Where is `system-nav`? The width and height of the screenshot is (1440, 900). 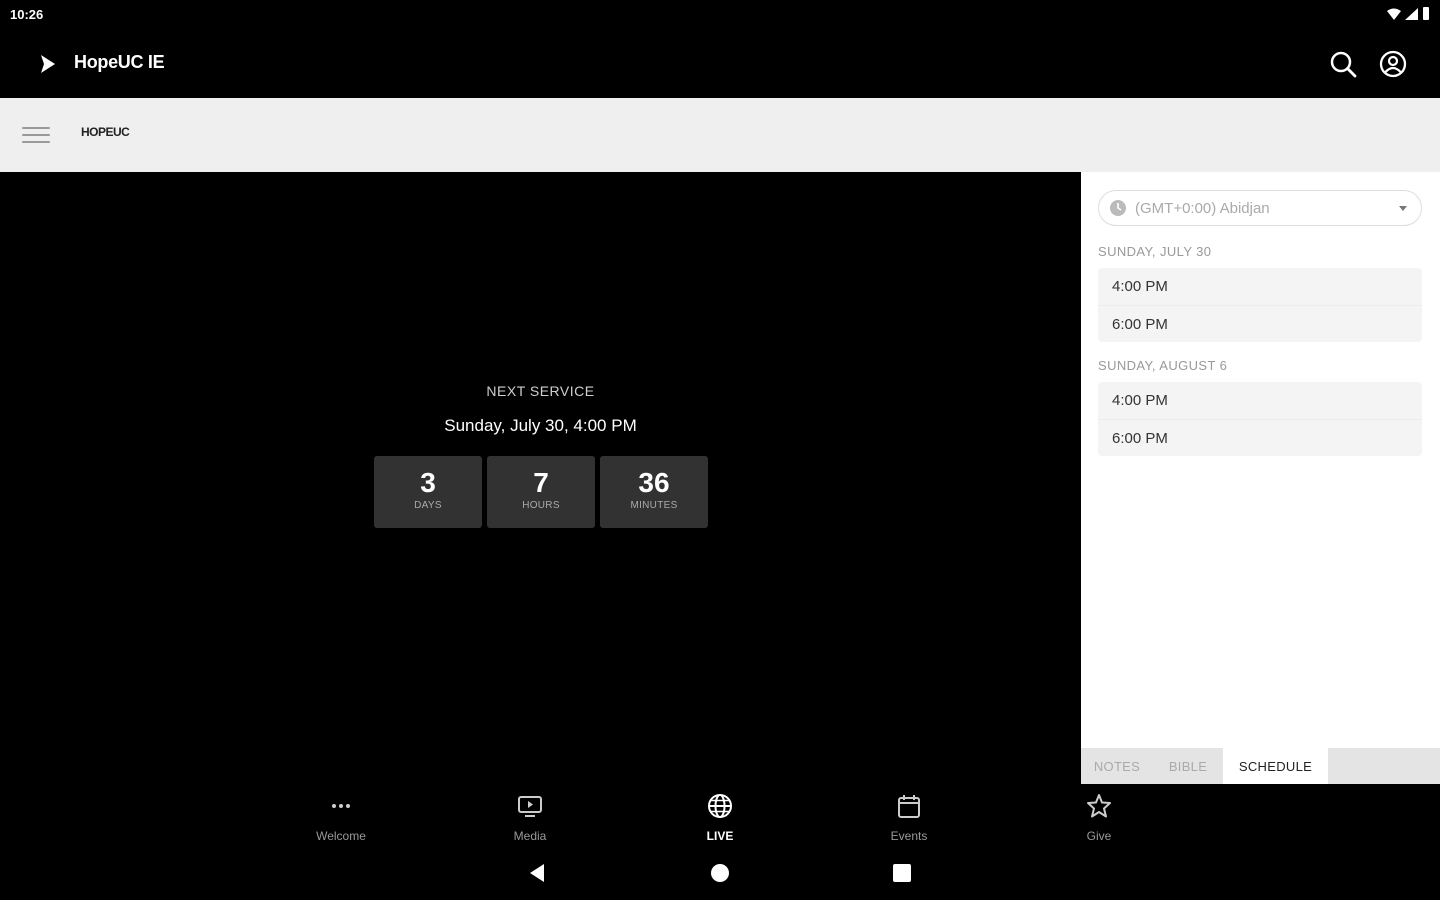 system-nav is located at coordinates (720, 873).